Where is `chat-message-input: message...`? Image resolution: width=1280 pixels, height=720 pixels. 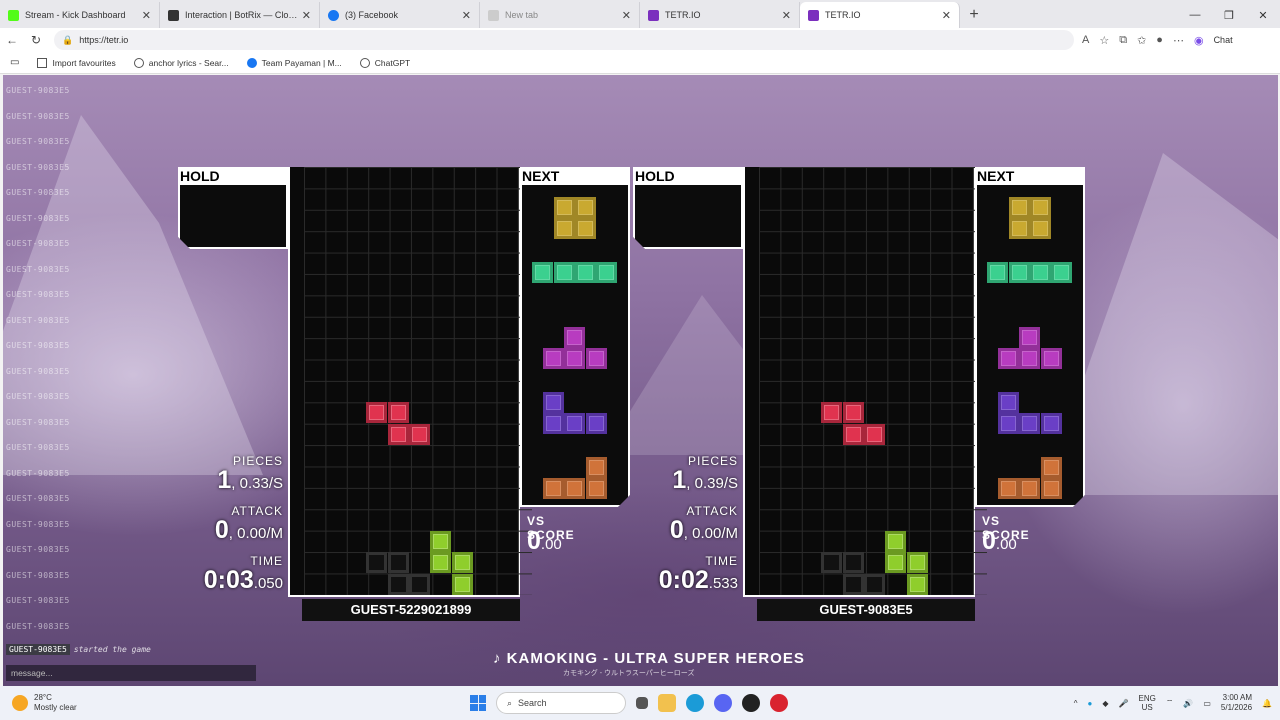 chat-message-input: message... is located at coordinates (131, 673).